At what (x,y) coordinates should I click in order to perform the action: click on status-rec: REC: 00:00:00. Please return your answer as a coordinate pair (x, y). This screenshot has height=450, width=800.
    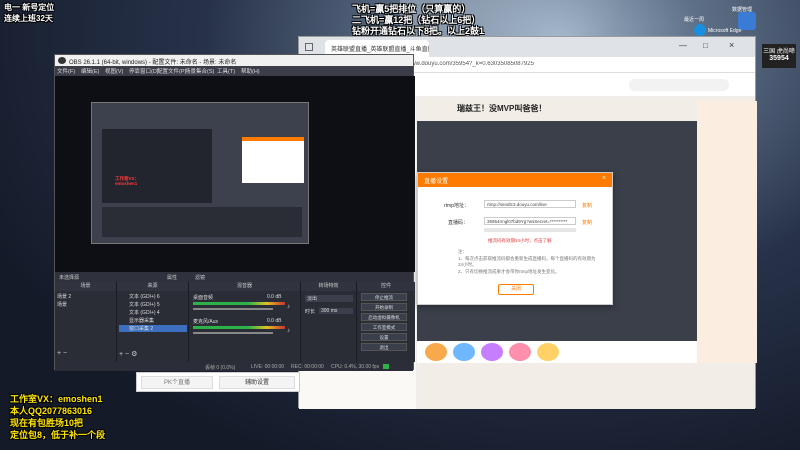
    Looking at the image, I should click on (307, 367).